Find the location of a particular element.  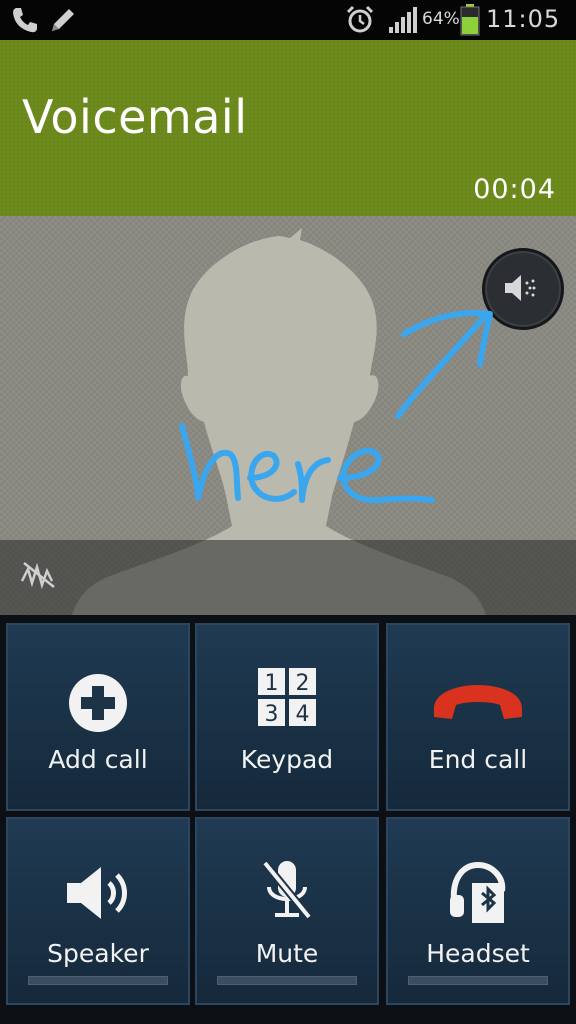

keypad-digit-4: 4 is located at coordinates (303, 714).